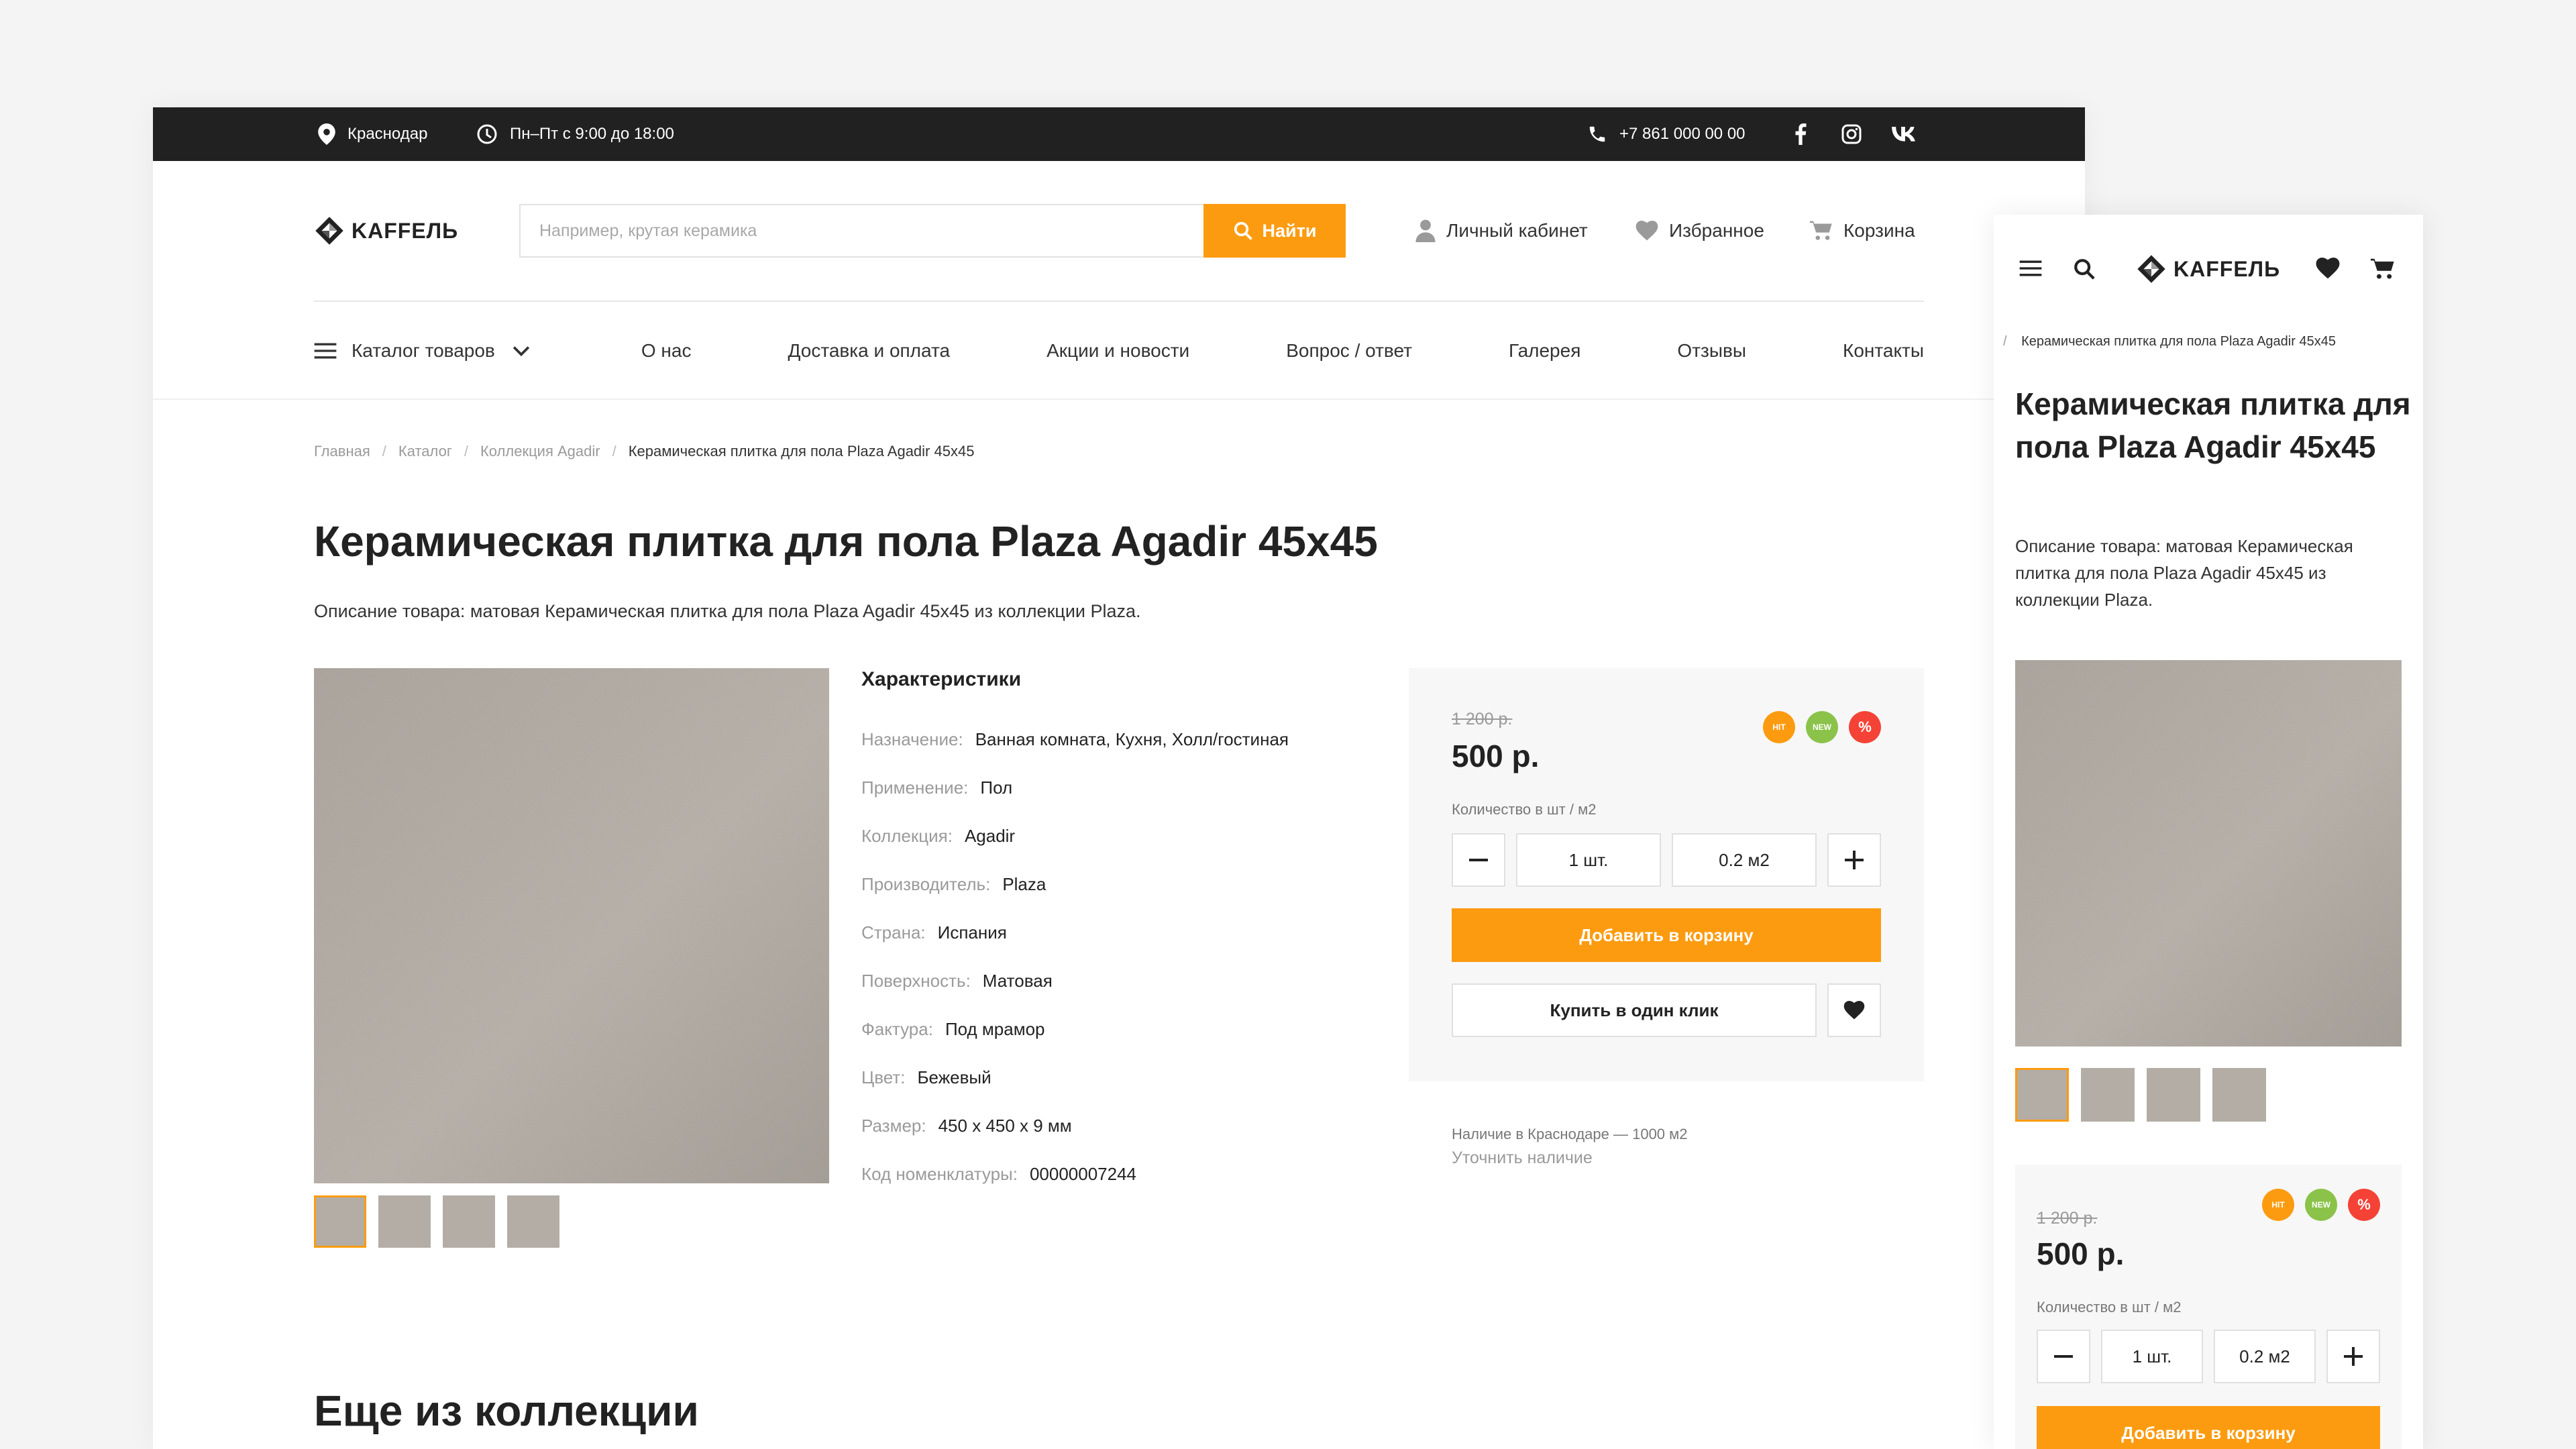  I want to click on badge-sale: %, so click(1865, 727).